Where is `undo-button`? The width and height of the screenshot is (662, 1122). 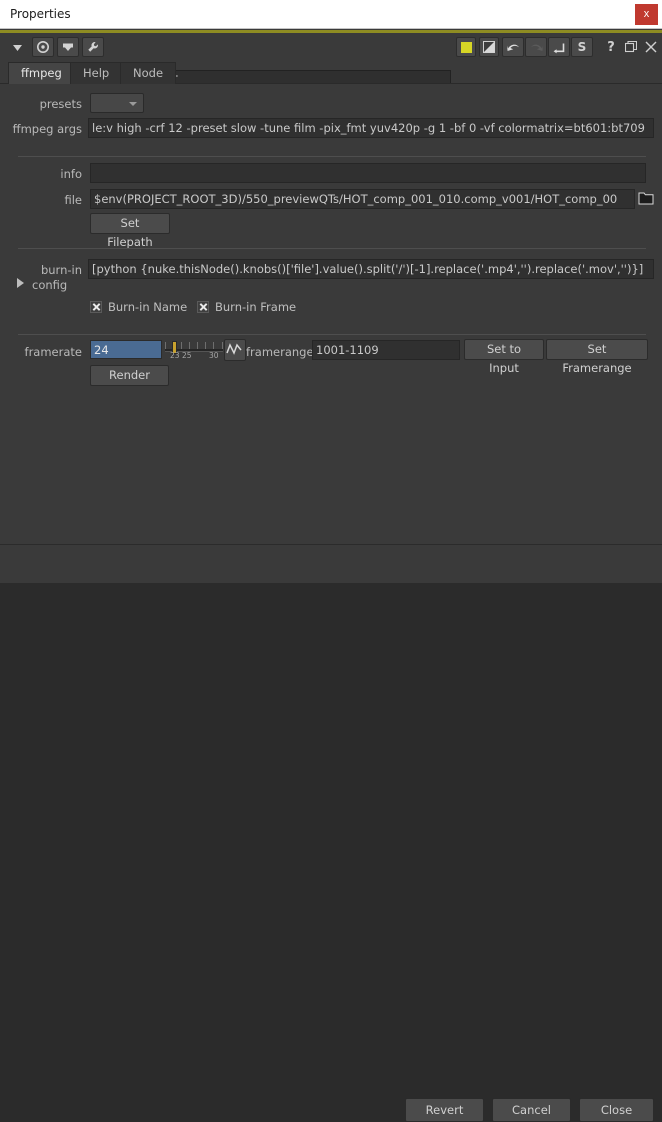 undo-button is located at coordinates (513, 47).